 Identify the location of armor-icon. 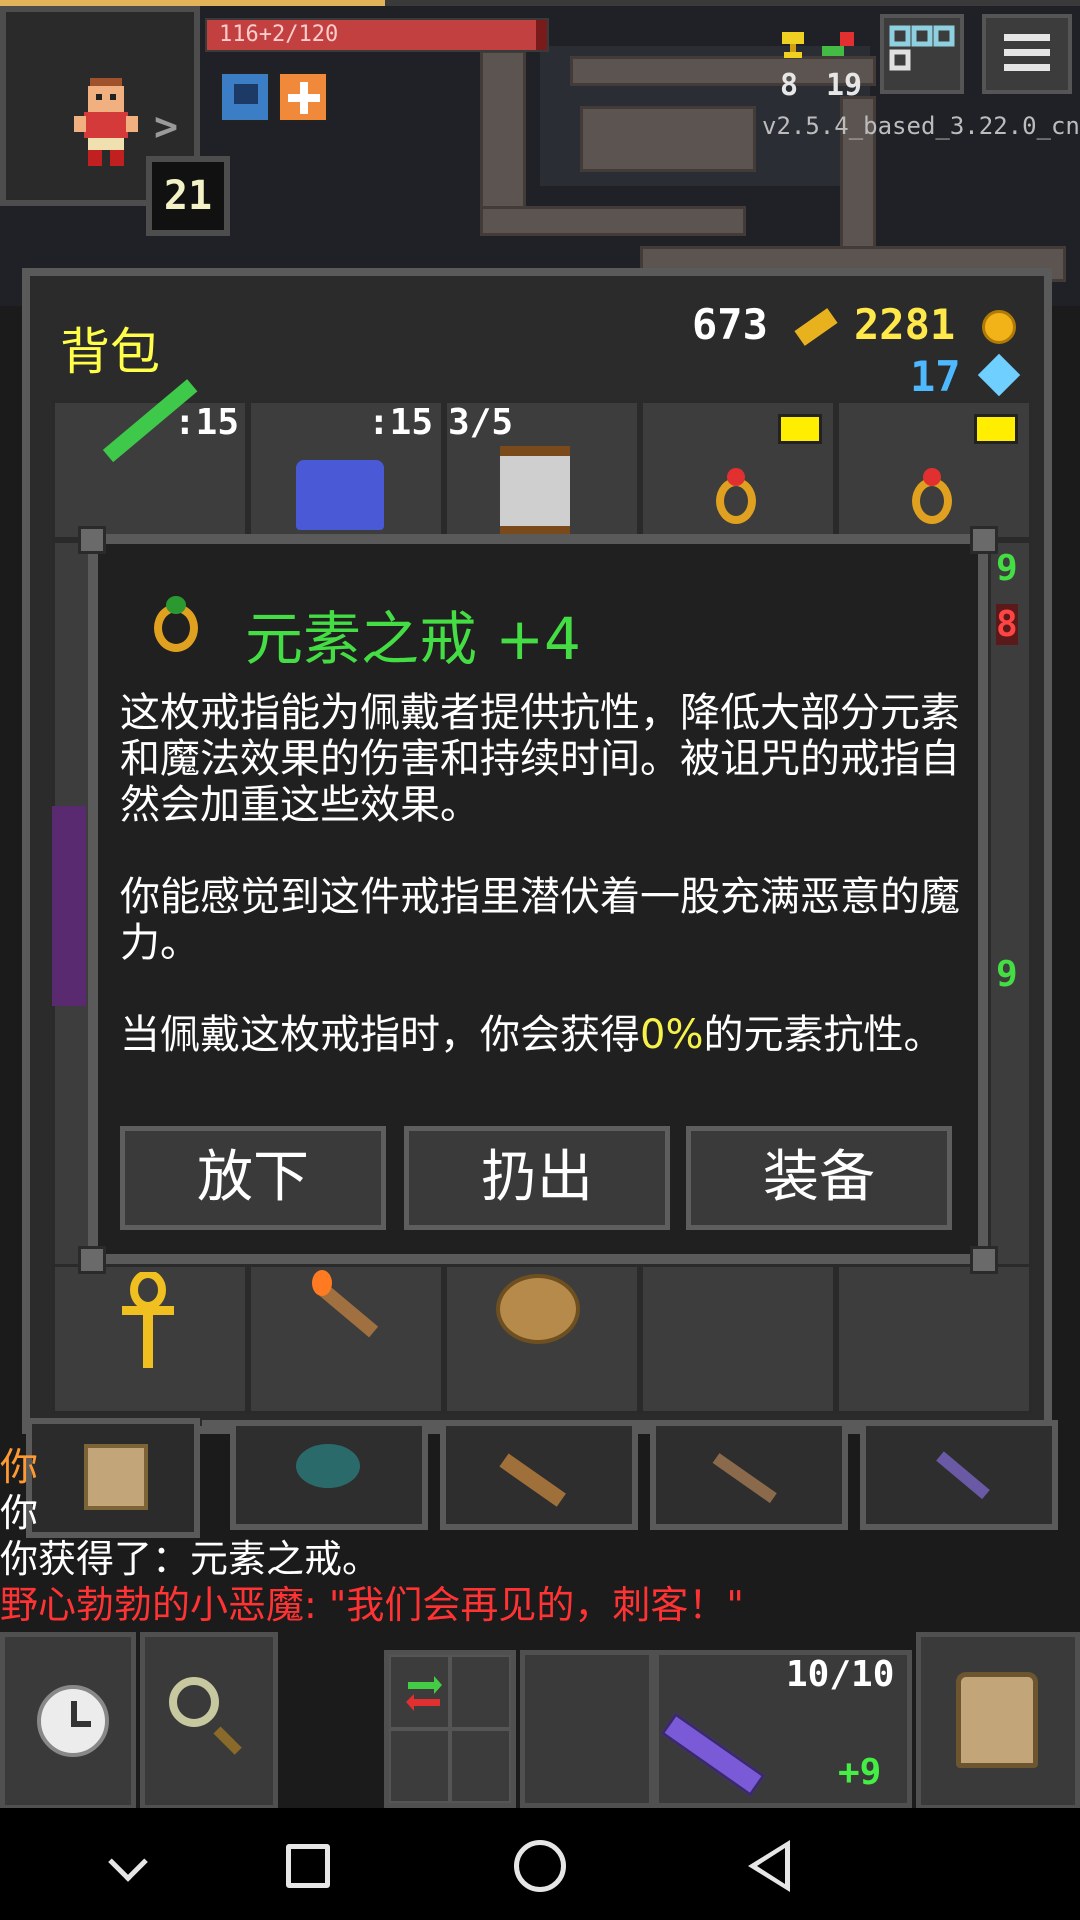
(340, 495).